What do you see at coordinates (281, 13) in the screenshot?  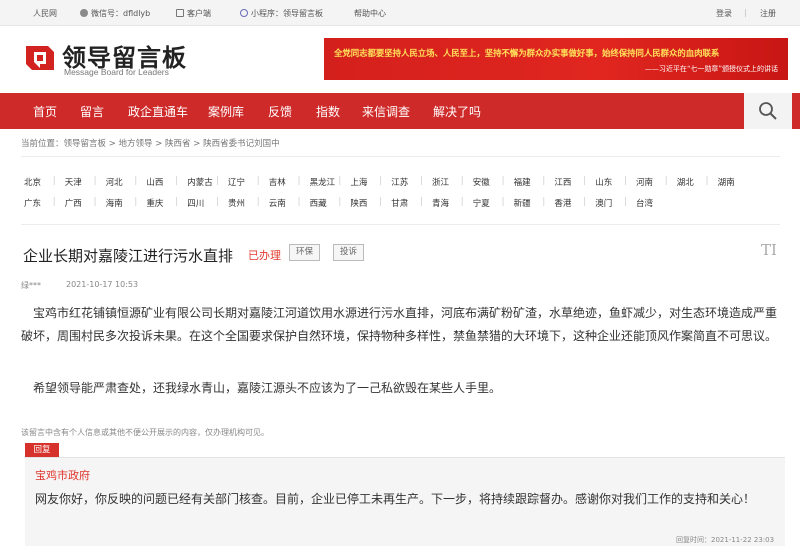 I see `mini-program-link: 小程序：领导留言板` at bounding box center [281, 13].